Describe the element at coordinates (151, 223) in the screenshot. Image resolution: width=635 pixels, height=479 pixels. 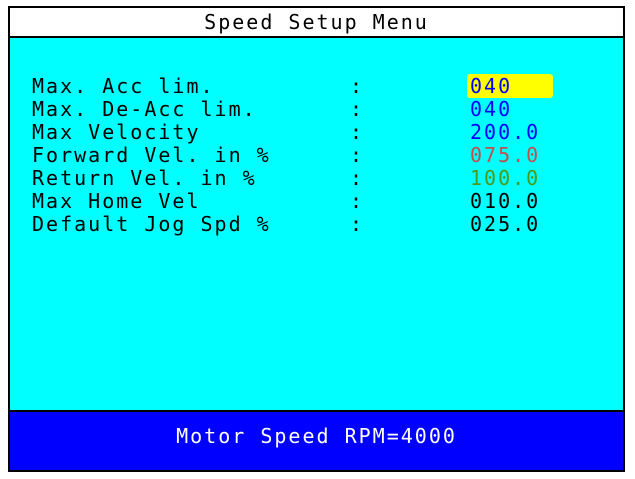
I see `param-label: Default Jog Spd %` at that location.